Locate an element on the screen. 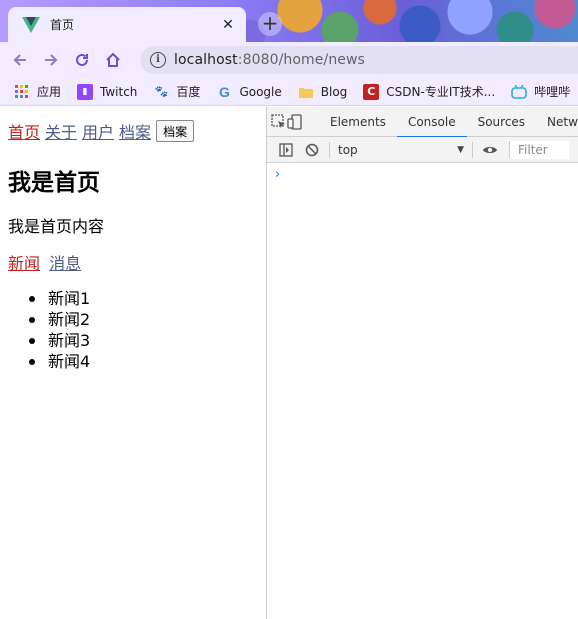  back-button is located at coordinates (20, 60).